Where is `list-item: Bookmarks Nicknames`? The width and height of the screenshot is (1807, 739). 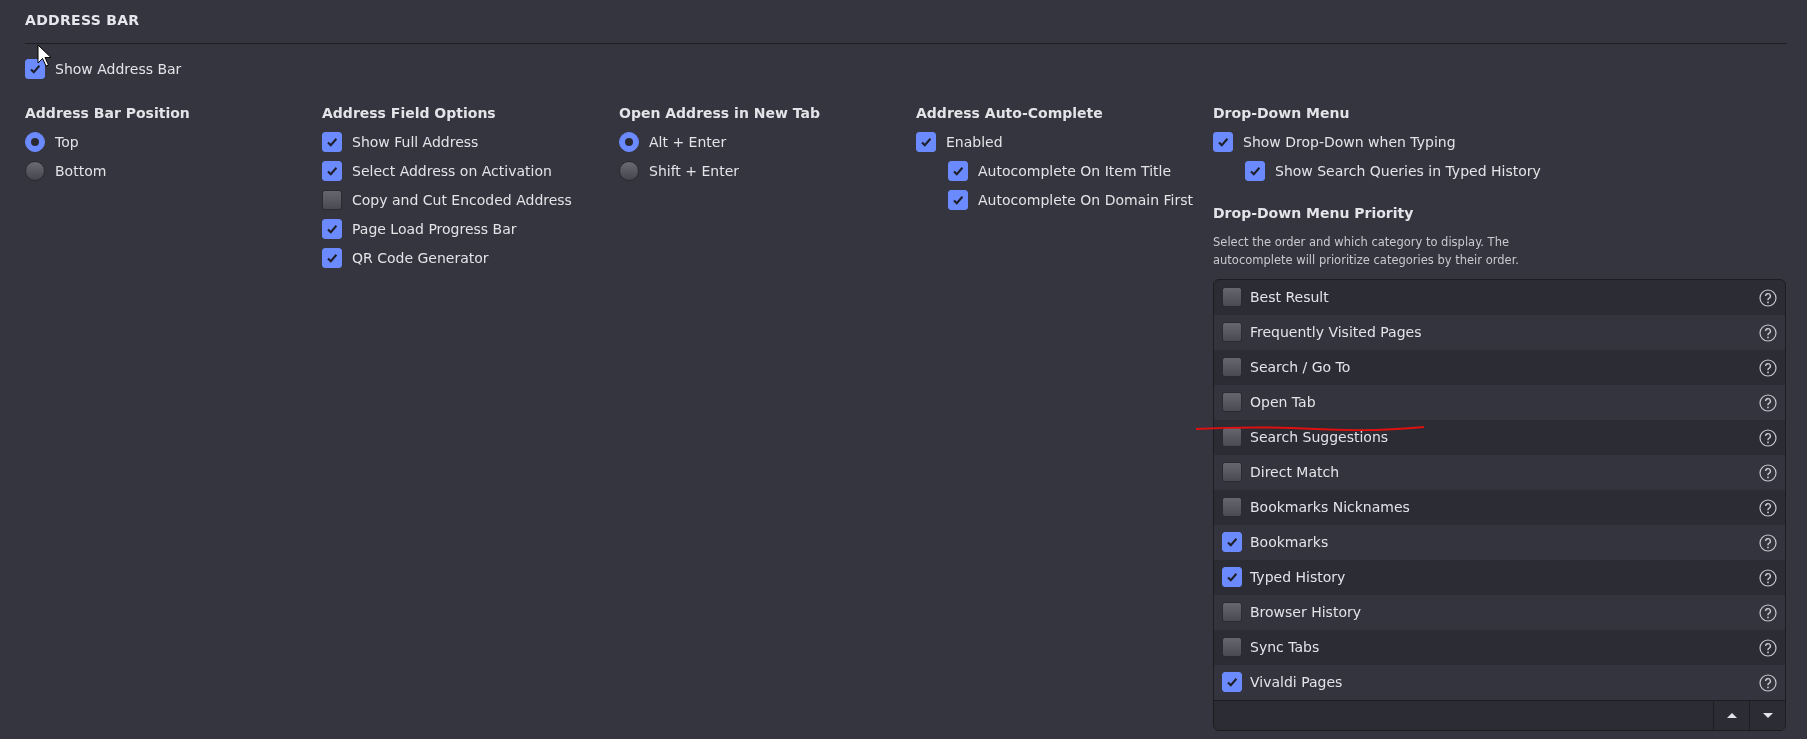
list-item: Bookmarks Nicknames is located at coordinates (1499, 507).